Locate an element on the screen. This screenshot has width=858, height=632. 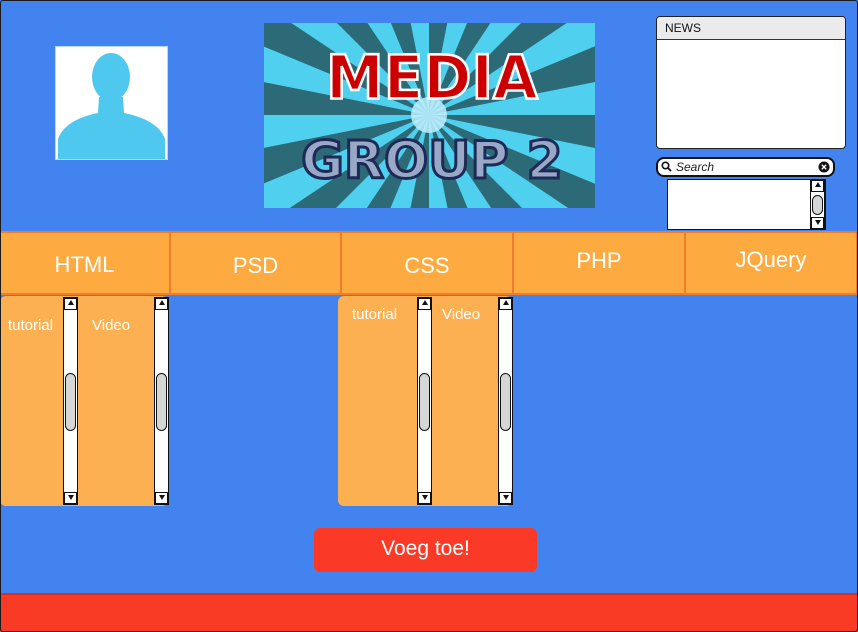
main-nav: HTML PSD CSS PHP JQuery is located at coordinates (429, 263).